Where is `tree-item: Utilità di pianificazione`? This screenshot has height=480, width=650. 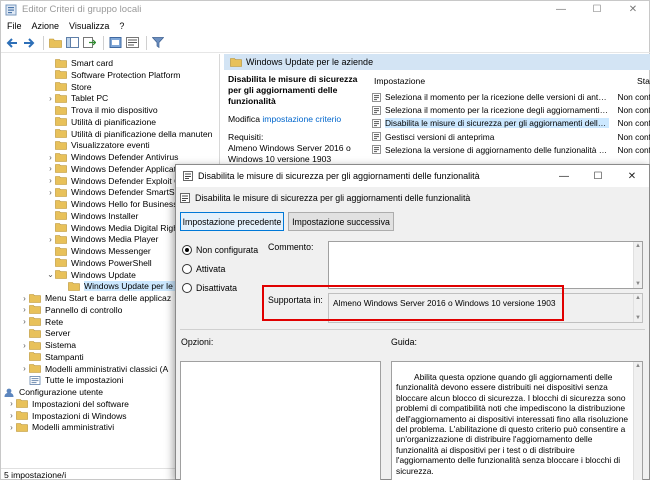
tree-item: Utilità di pianificazione is located at coordinates (101, 122).